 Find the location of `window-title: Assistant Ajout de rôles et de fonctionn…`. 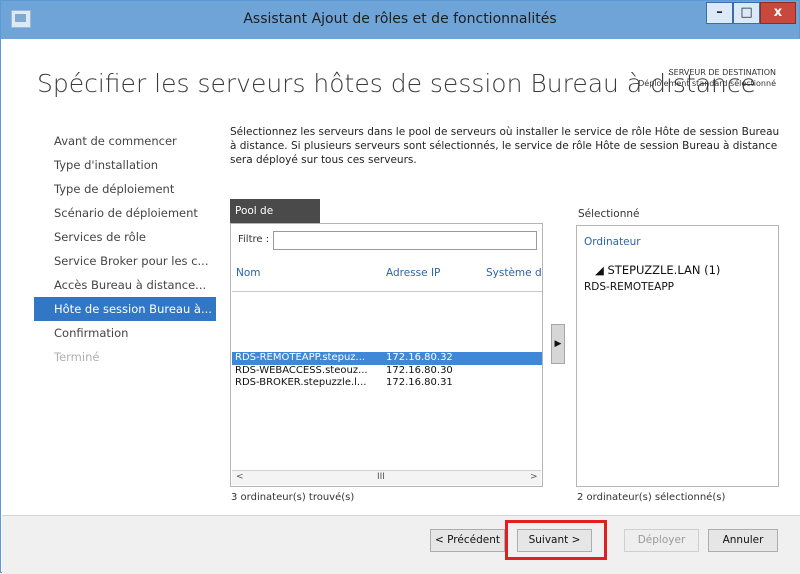

window-title: Assistant Ajout de rôles et de fonctionn… is located at coordinates (400, 19).